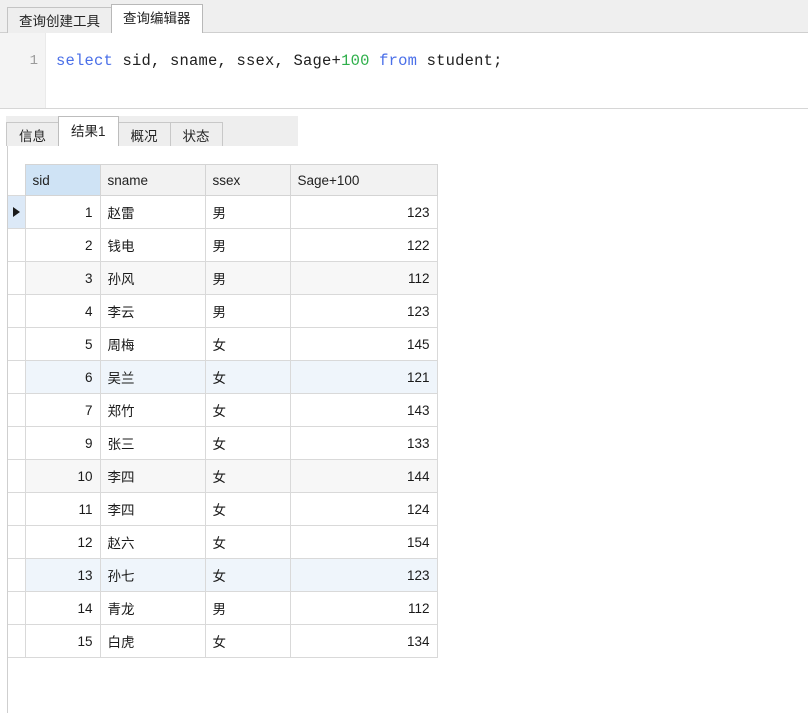  Describe the element at coordinates (157, 18) in the screenshot. I see `tab-query-editor: 查询编辑器` at that location.